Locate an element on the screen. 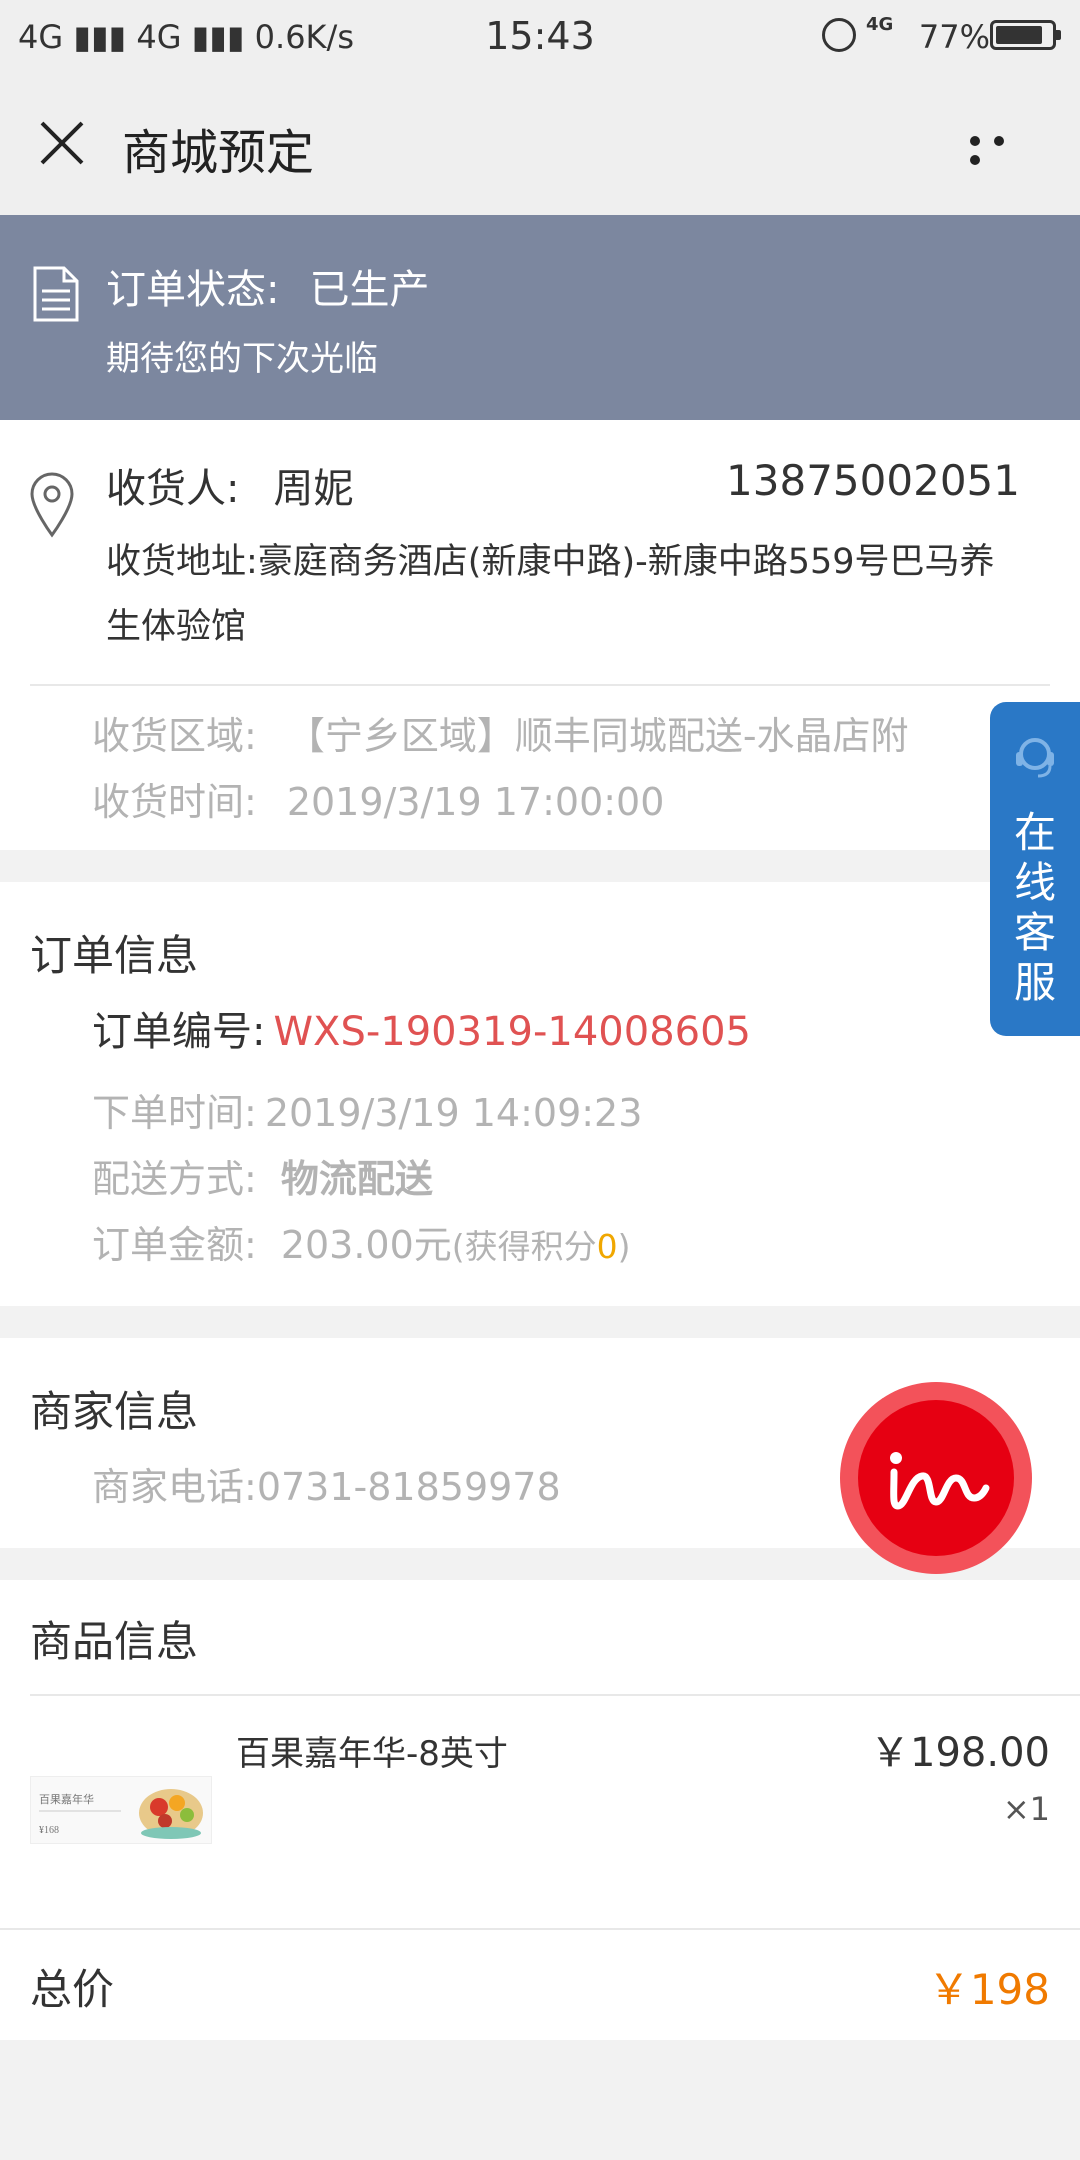 This screenshot has height=2160, width=1080. im-logo-icon is located at coordinates (940, 1481).